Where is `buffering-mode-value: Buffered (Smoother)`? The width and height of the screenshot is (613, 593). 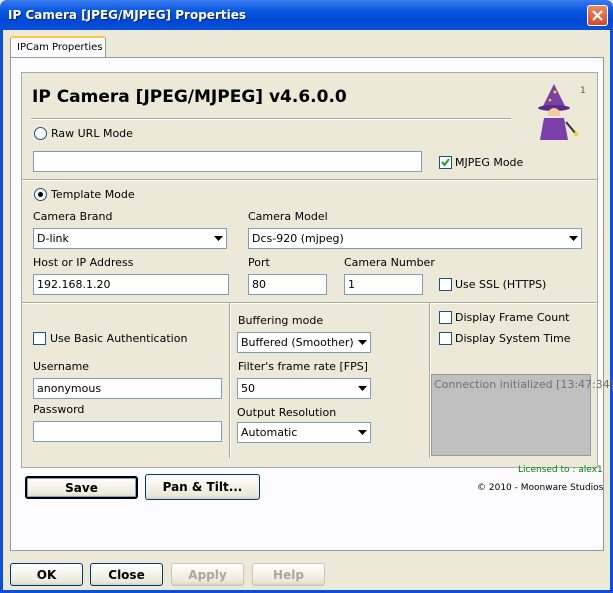 buffering-mode-value: Buffered (Smoother) is located at coordinates (297, 342).